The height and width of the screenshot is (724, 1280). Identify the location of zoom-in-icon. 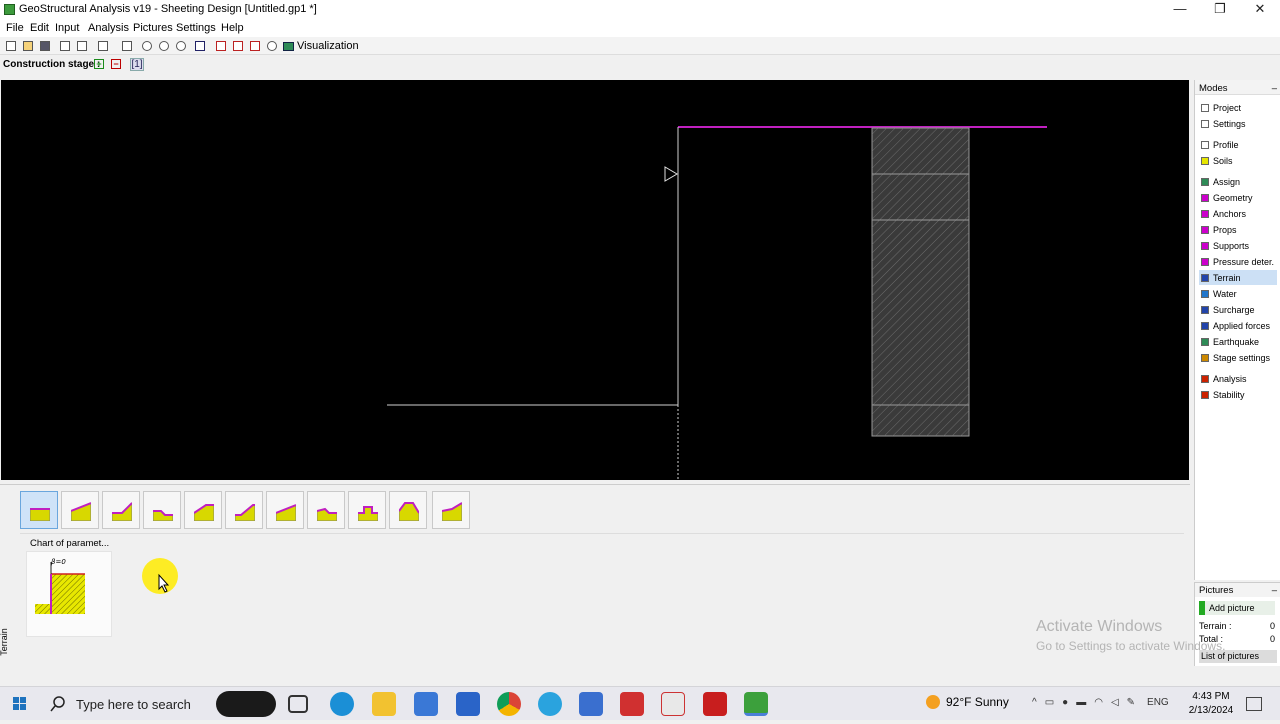
(147, 46).